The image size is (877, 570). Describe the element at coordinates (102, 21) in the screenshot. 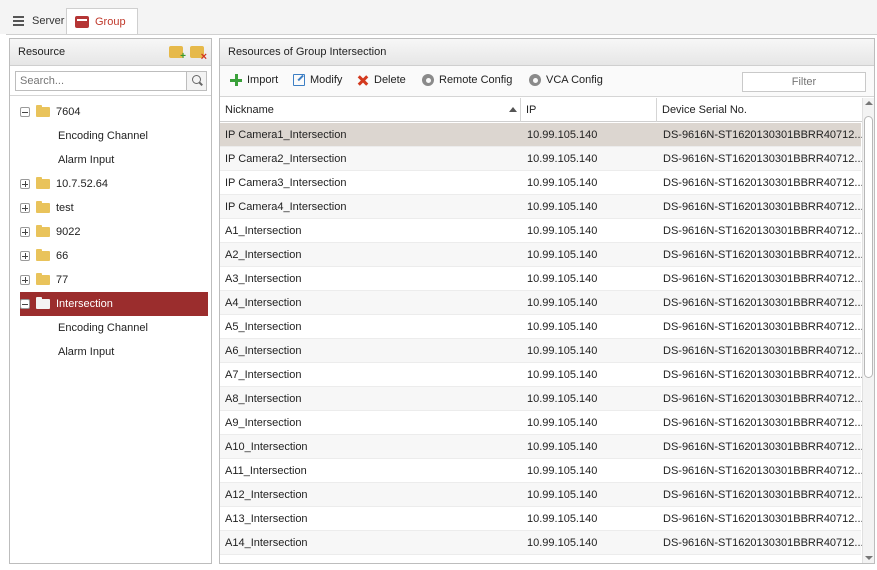

I see `tab-group: Group` at that location.